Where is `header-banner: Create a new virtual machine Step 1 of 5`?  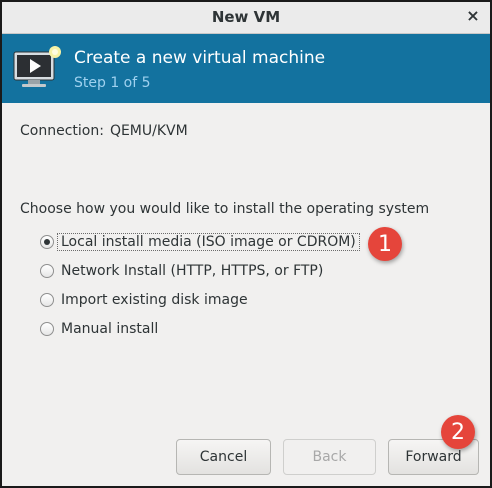
header-banner: Create a new virtual machine Step 1 of 5 is located at coordinates (246, 68).